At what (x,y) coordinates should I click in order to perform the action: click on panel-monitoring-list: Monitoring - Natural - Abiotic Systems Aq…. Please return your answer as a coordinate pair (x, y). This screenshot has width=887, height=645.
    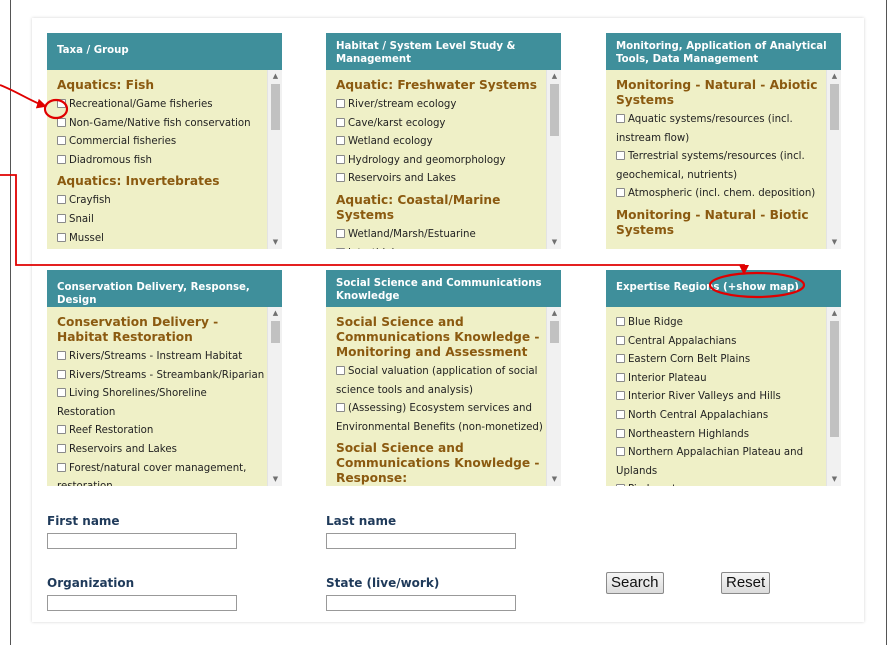
    Looking at the image, I should click on (723, 159).